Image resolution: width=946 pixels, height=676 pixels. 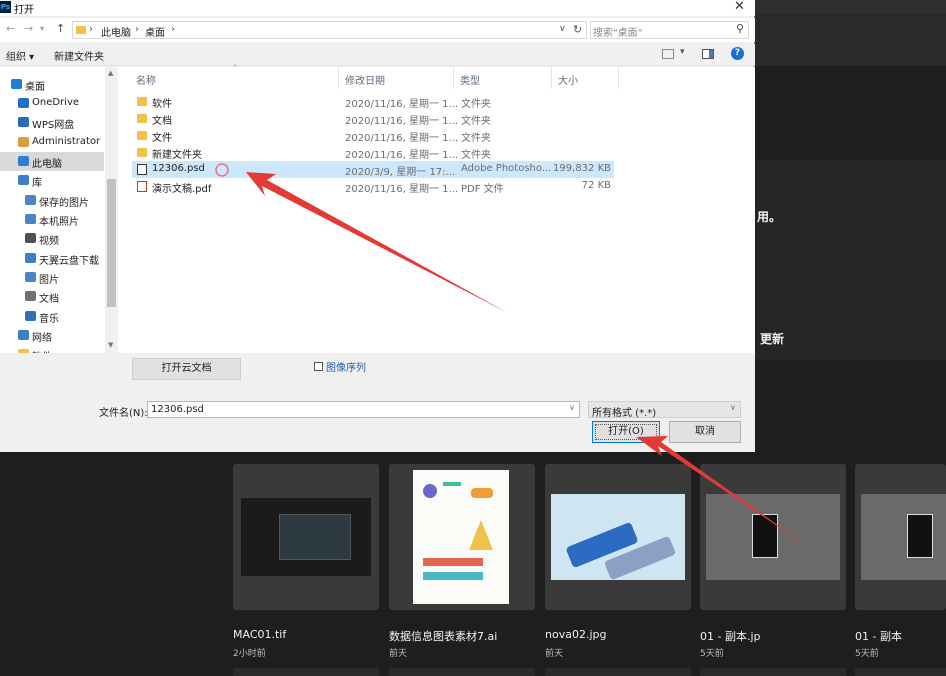 What do you see at coordinates (737, 53) in the screenshot?
I see `help-icon: ?` at bounding box center [737, 53].